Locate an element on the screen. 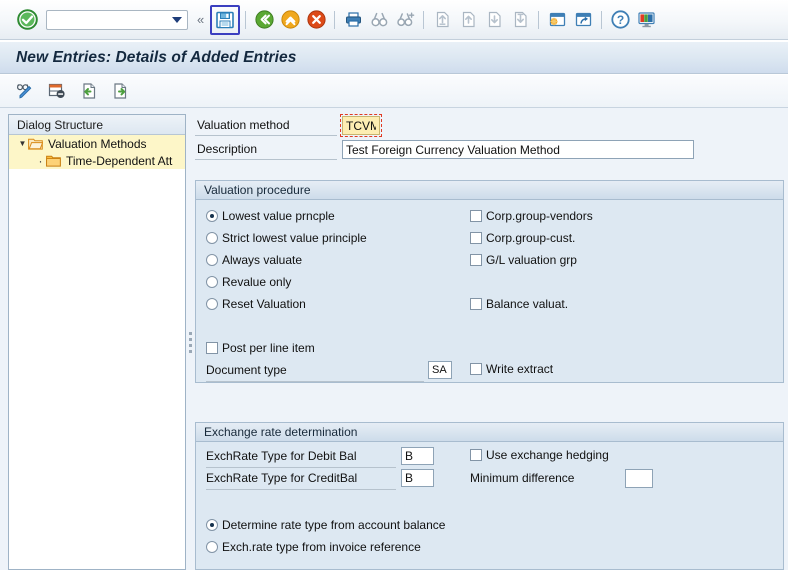 The width and height of the screenshot is (788, 570). exit-button is located at coordinates (290, 20).